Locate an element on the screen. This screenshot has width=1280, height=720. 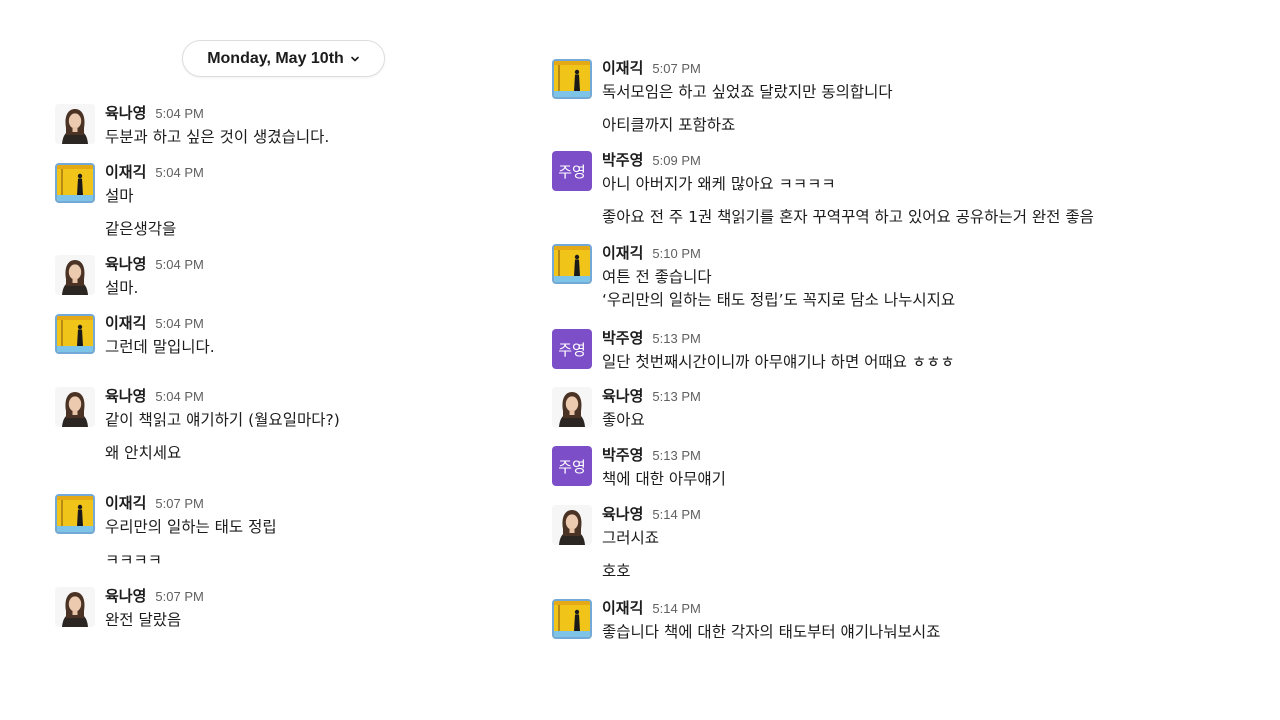
message: 육나영 5:14 PM 그러시죠호호 is located at coordinates (626, 543).